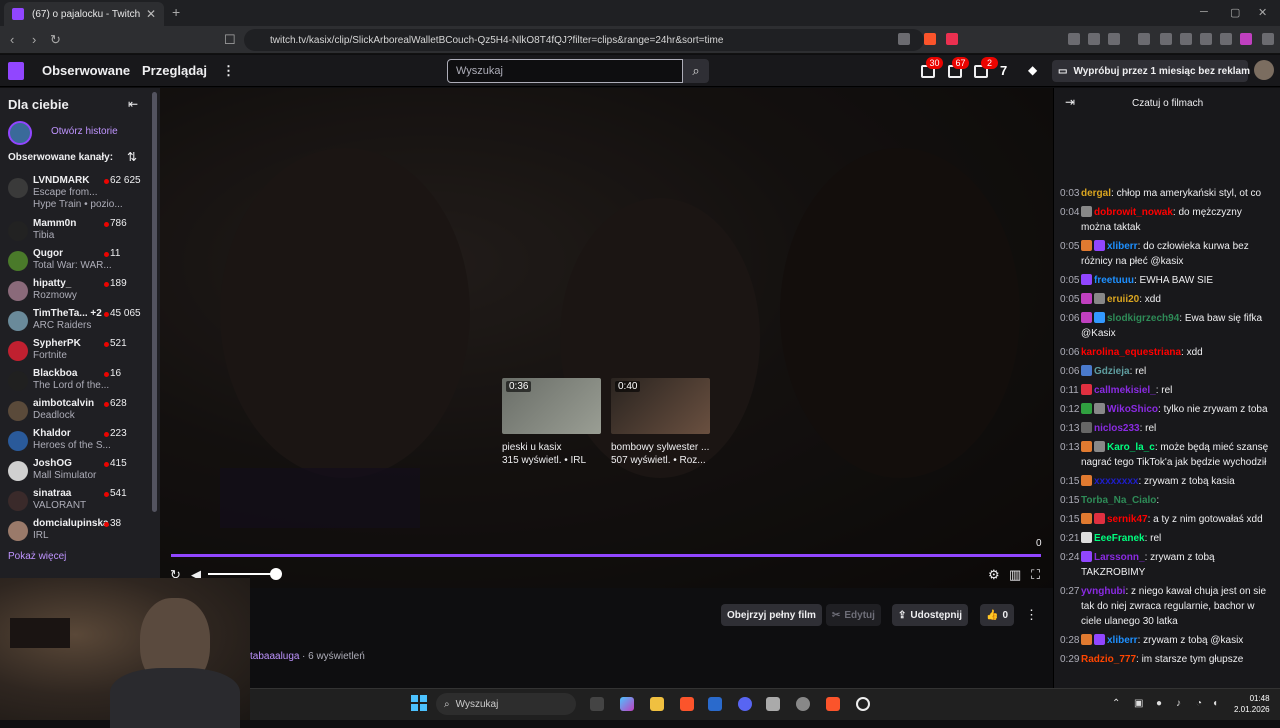 Image resolution: width=1280 pixels, height=728 pixels. I want to click on chat-username: dergal, so click(1096, 193).